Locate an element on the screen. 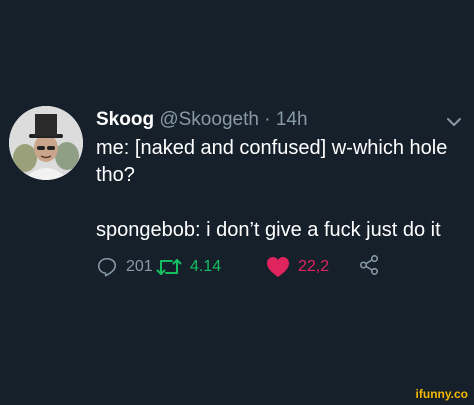 The image size is (474, 405). tweet-actions: 201 4.14 22,2 is located at coordinates (276, 267).